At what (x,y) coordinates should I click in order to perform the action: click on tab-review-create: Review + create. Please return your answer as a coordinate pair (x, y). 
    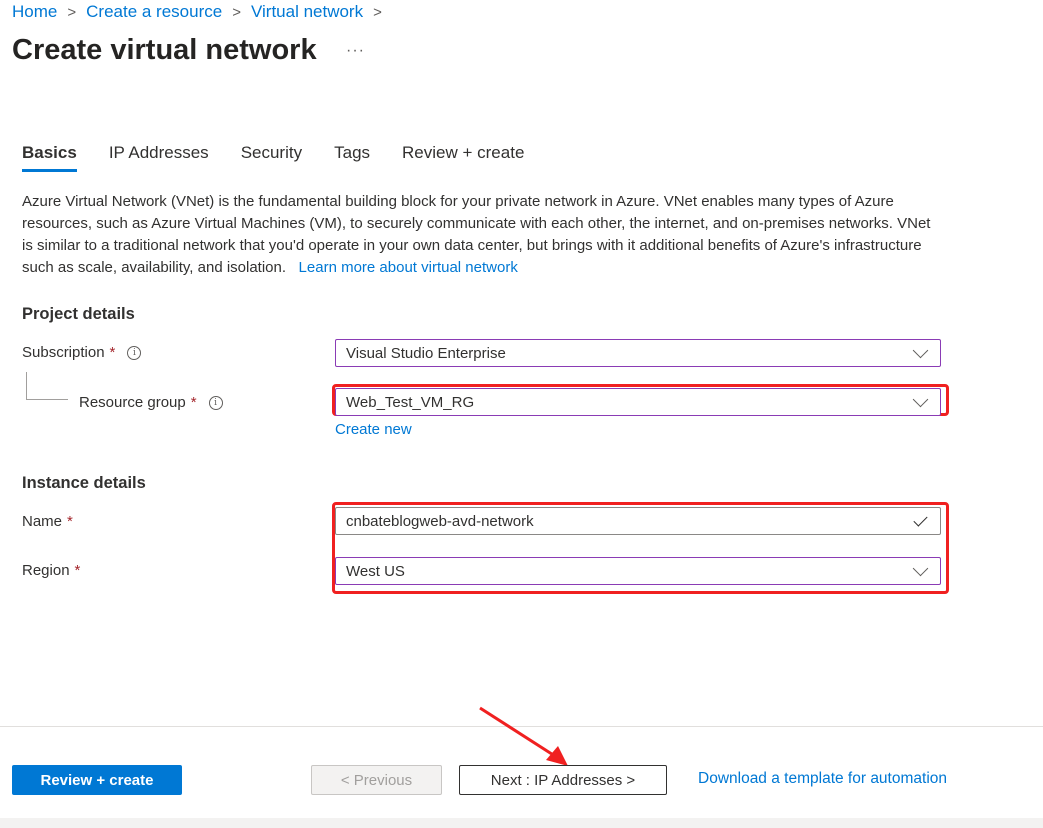
    Looking at the image, I should click on (463, 157).